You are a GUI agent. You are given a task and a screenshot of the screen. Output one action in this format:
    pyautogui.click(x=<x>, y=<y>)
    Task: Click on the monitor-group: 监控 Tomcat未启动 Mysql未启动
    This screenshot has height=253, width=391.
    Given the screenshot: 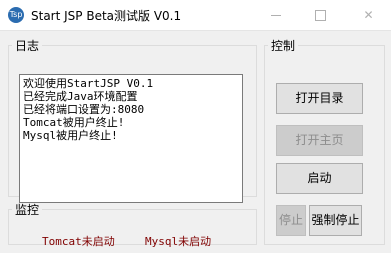 What is the action you would take?
    pyautogui.click(x=132, y=224)
    